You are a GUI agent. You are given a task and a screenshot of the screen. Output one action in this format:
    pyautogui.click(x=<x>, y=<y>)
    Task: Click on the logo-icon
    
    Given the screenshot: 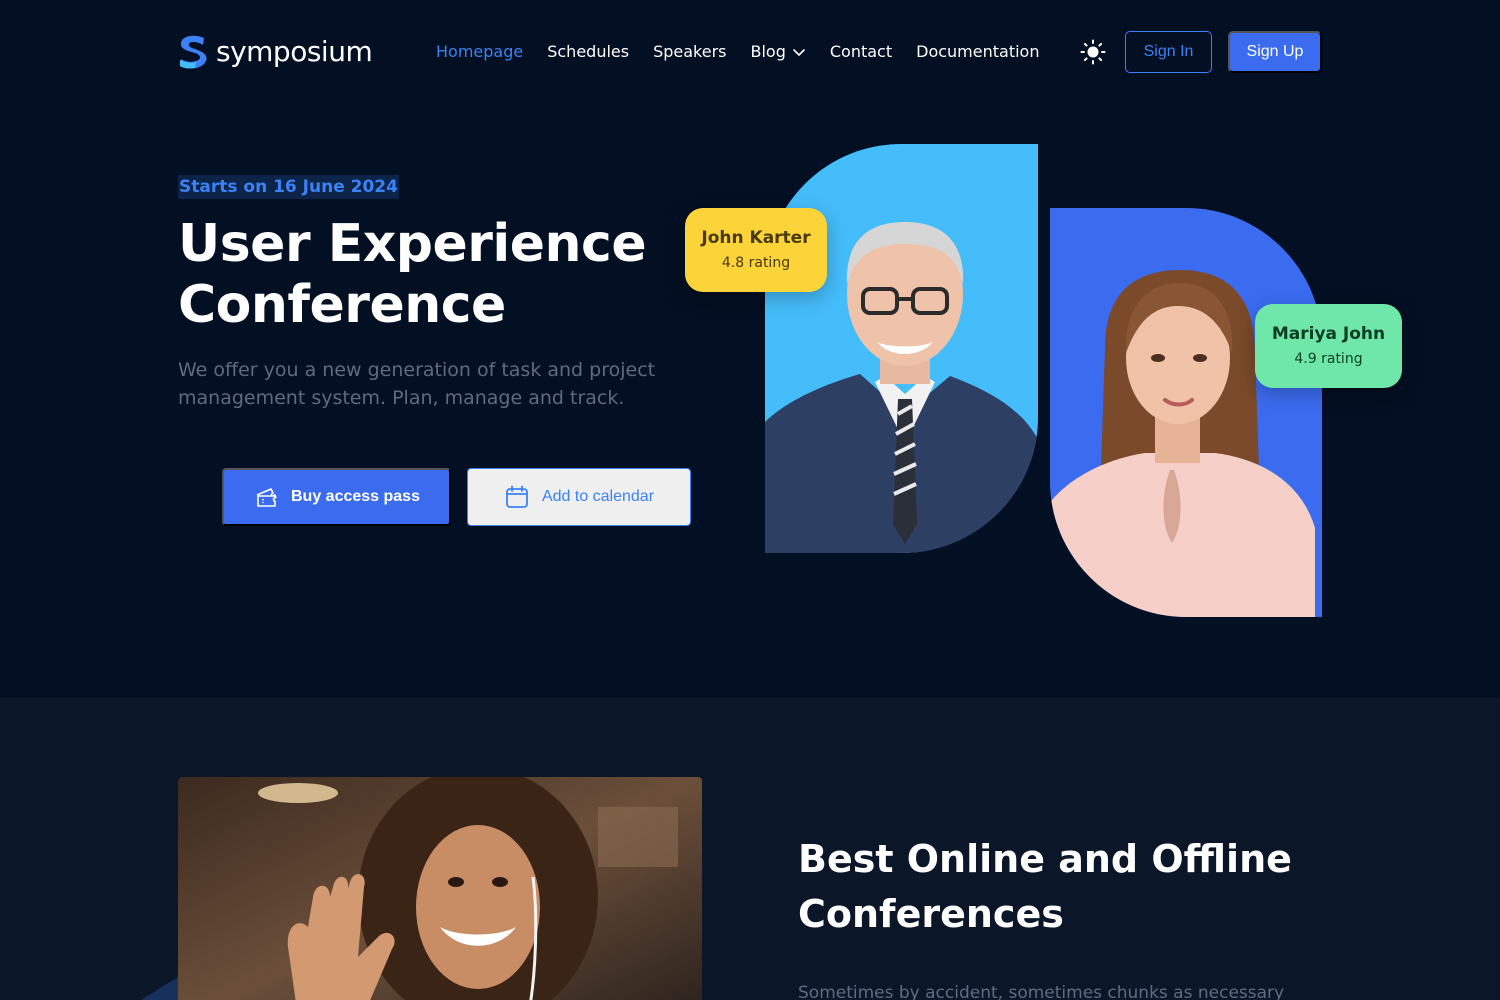 What is the action you would take?
    pyautogui.click(x=193, y=52)
    